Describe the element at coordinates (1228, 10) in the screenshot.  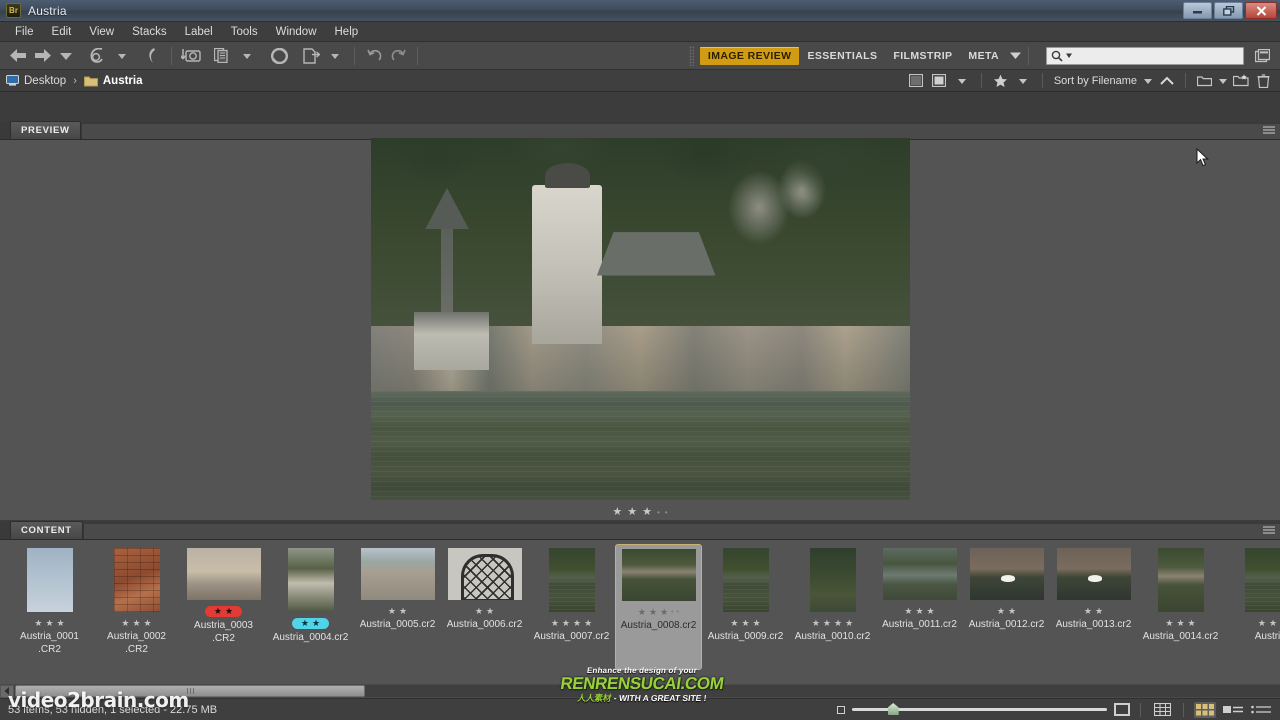
I see `restore-button` at that location.